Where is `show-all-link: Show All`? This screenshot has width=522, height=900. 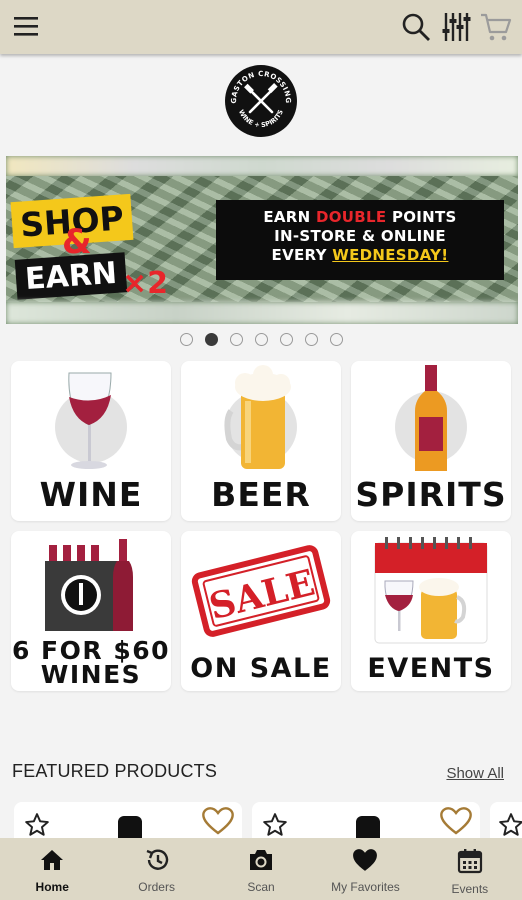 show-all-link: Show All is located at coordinates (475, 773).